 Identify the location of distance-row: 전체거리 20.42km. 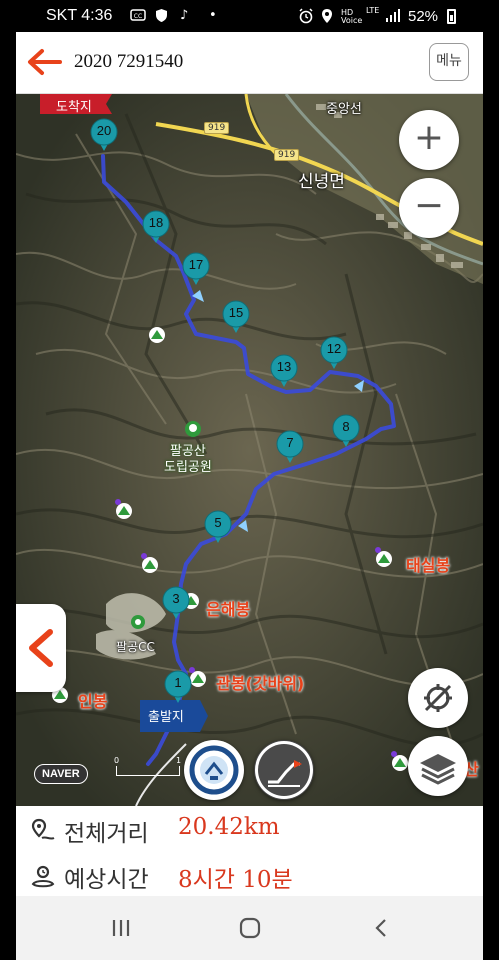
(250, 831).